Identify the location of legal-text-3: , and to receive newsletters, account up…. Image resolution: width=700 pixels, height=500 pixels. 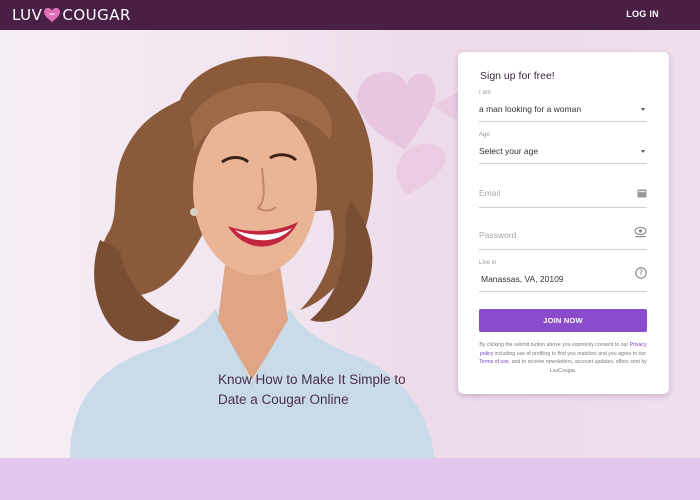
(577, 366).